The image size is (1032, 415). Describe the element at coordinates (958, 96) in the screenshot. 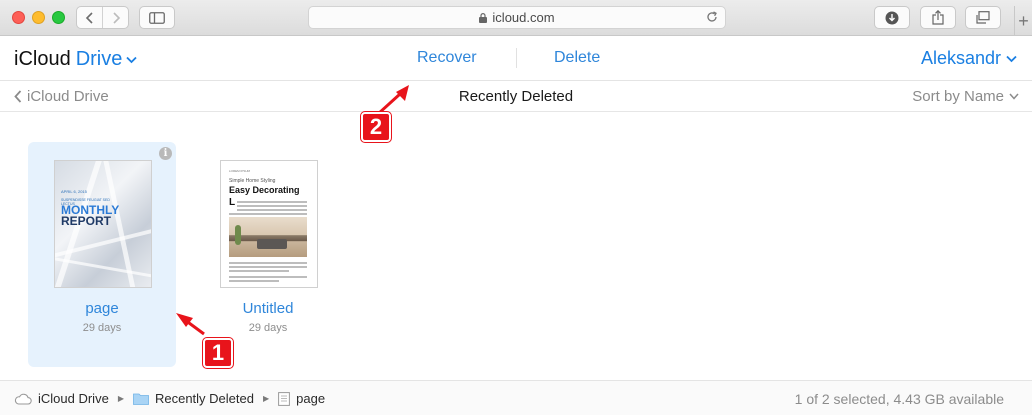

I see `sort-label: Sort by Name` at that location.